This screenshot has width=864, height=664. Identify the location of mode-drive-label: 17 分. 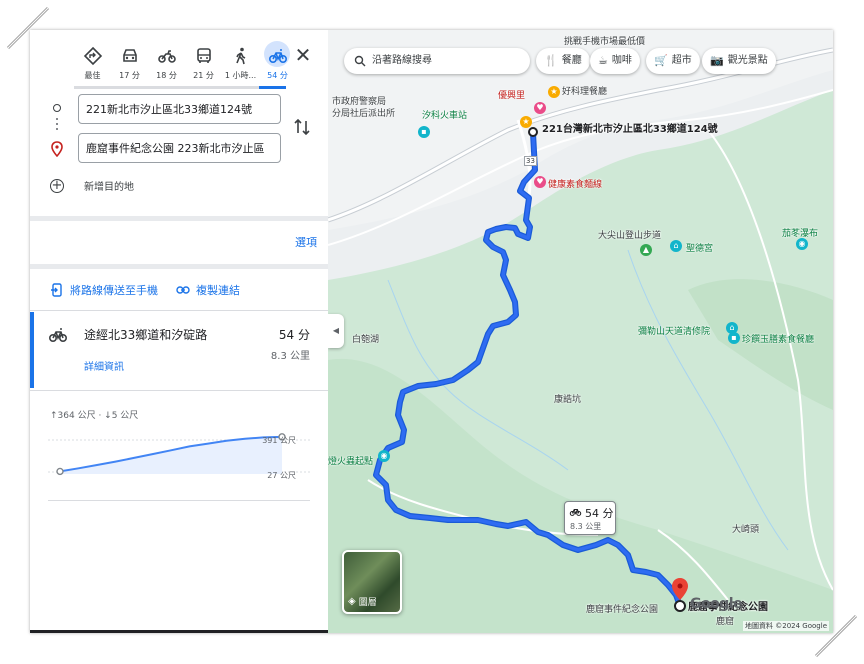
(129, 75).